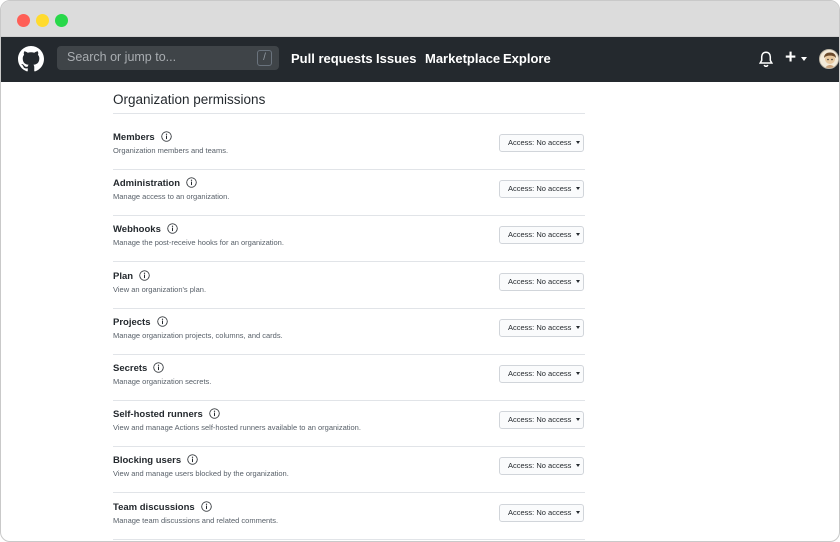 The width and height of the screenshot is (840, 542). Describe the element at coordinates (147, 461) in the screenshot. I see `permission-name: Blocking users` at that location.